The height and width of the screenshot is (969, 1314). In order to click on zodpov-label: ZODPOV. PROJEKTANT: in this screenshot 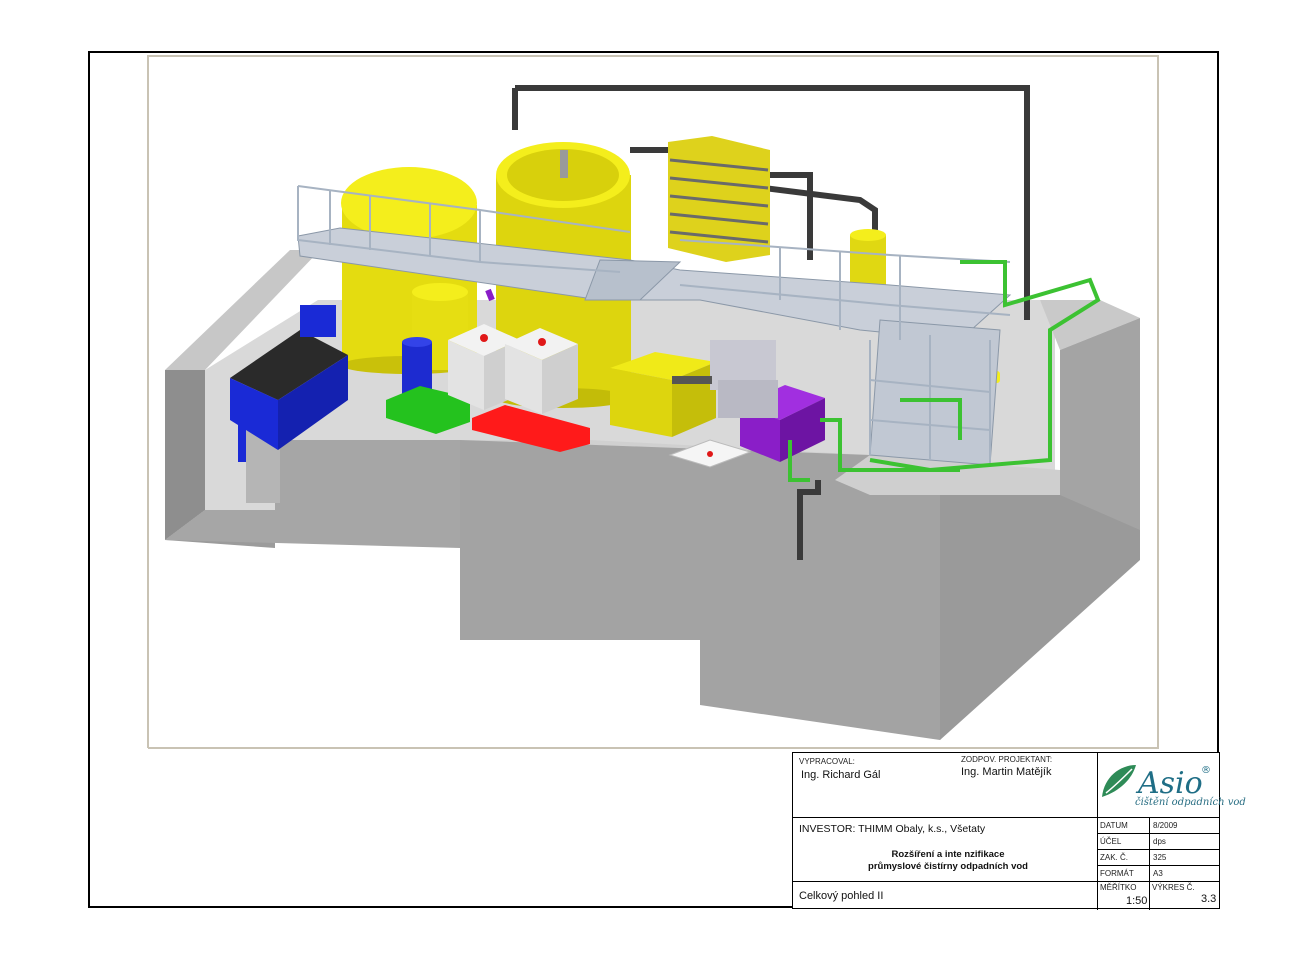, I will do `click(1007, 759)`.